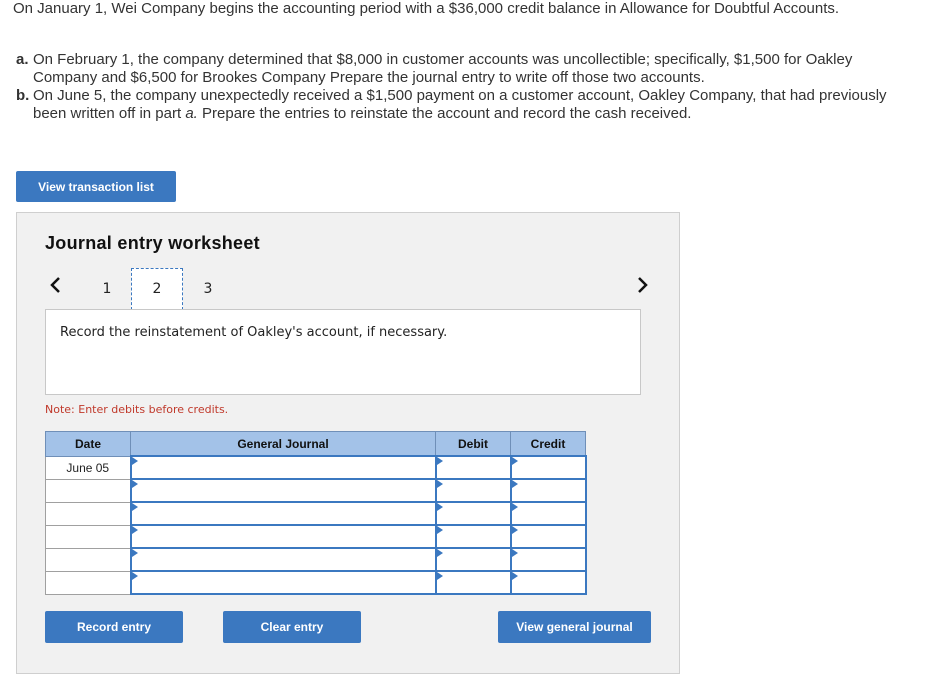 The image size is (939, 674). I want to click on part-a-label: a., so click(22, 59).